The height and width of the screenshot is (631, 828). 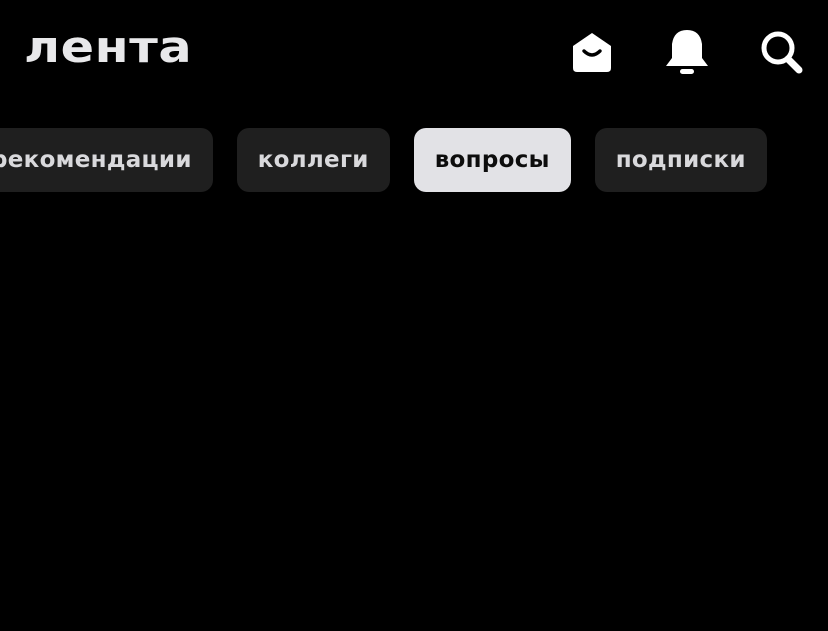 I want to click on mail-button, so click(x=592, y=52).